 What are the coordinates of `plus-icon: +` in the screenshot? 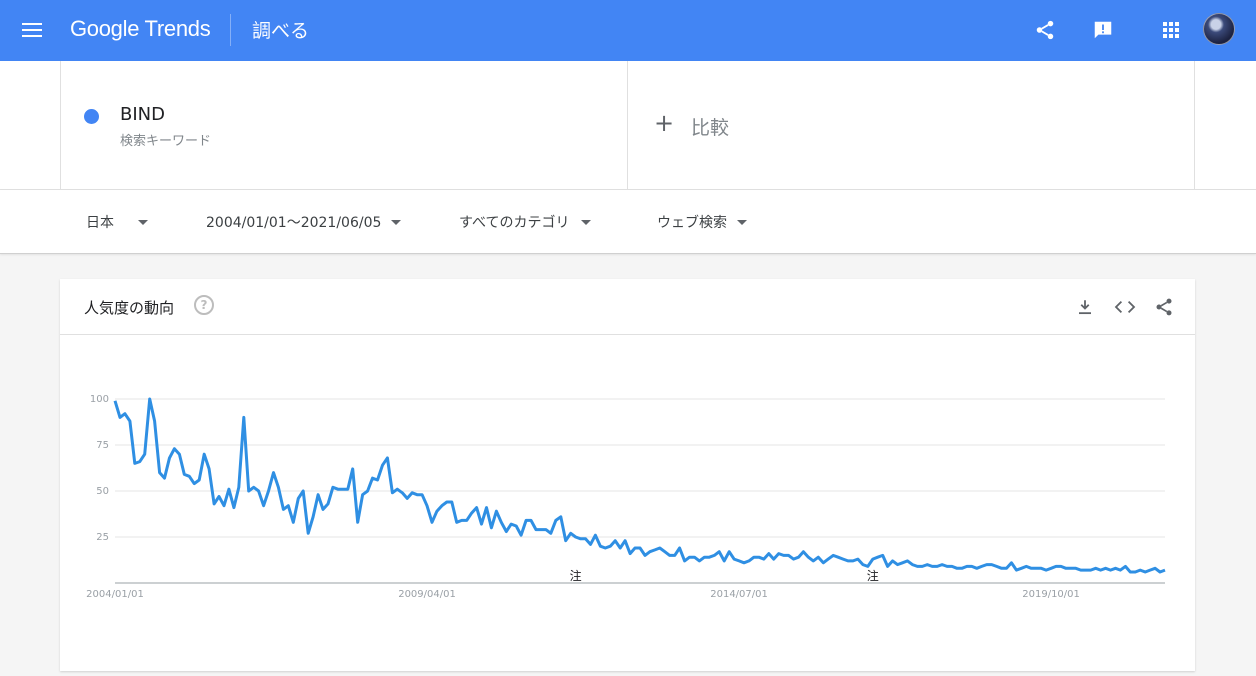 It's located at (664, 123).